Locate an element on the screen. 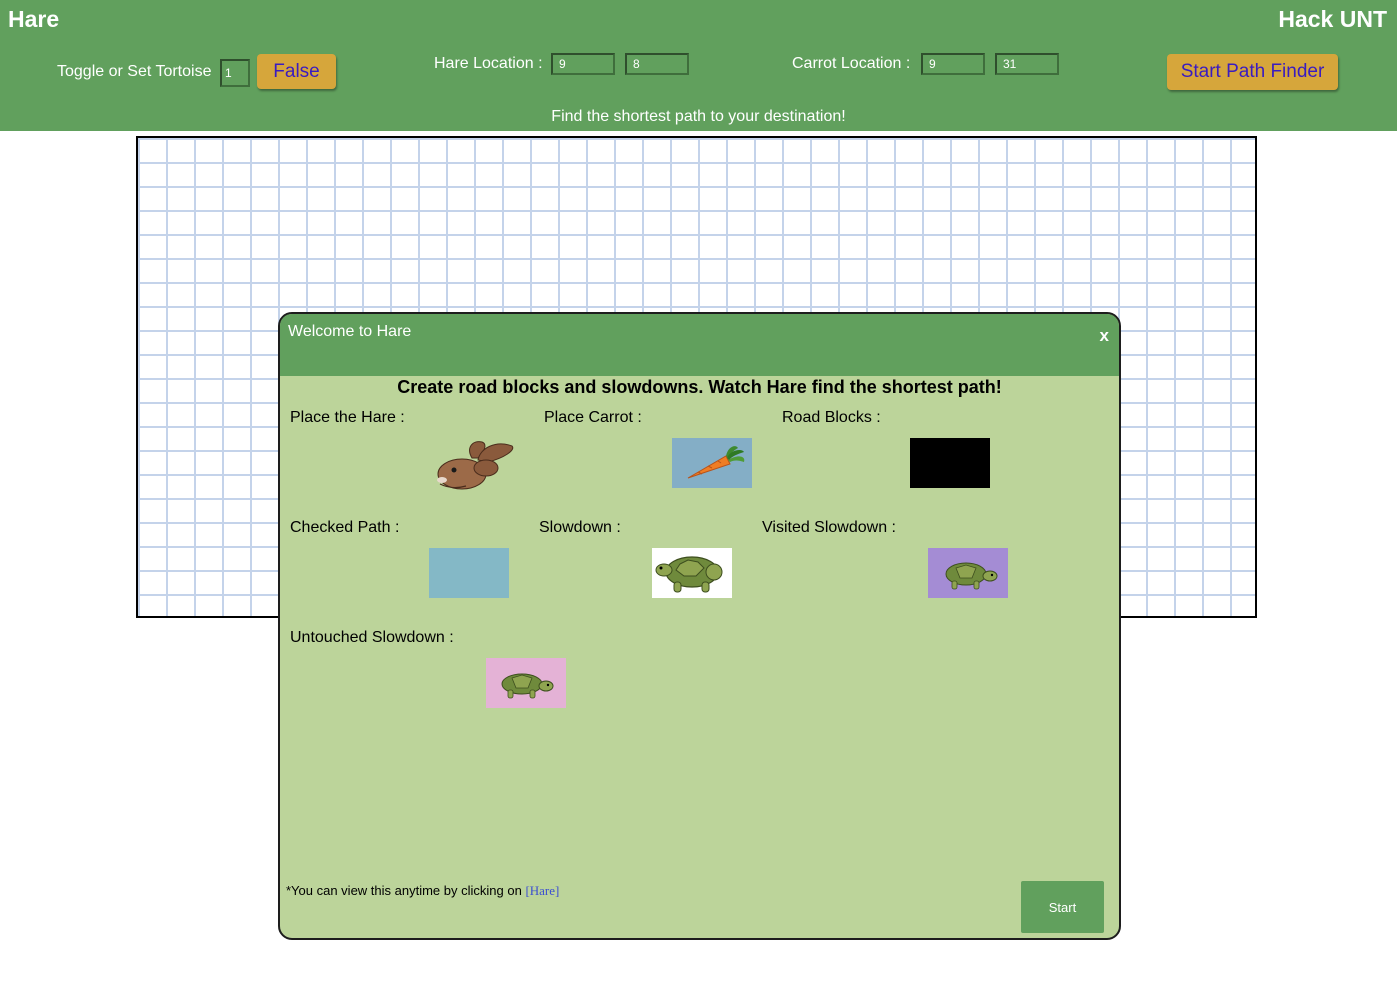 The width and height of the screenshot is (1397, 997). legend-visited-slowdown-label: Visited Slowdown : is located at coordinates (829, 527).